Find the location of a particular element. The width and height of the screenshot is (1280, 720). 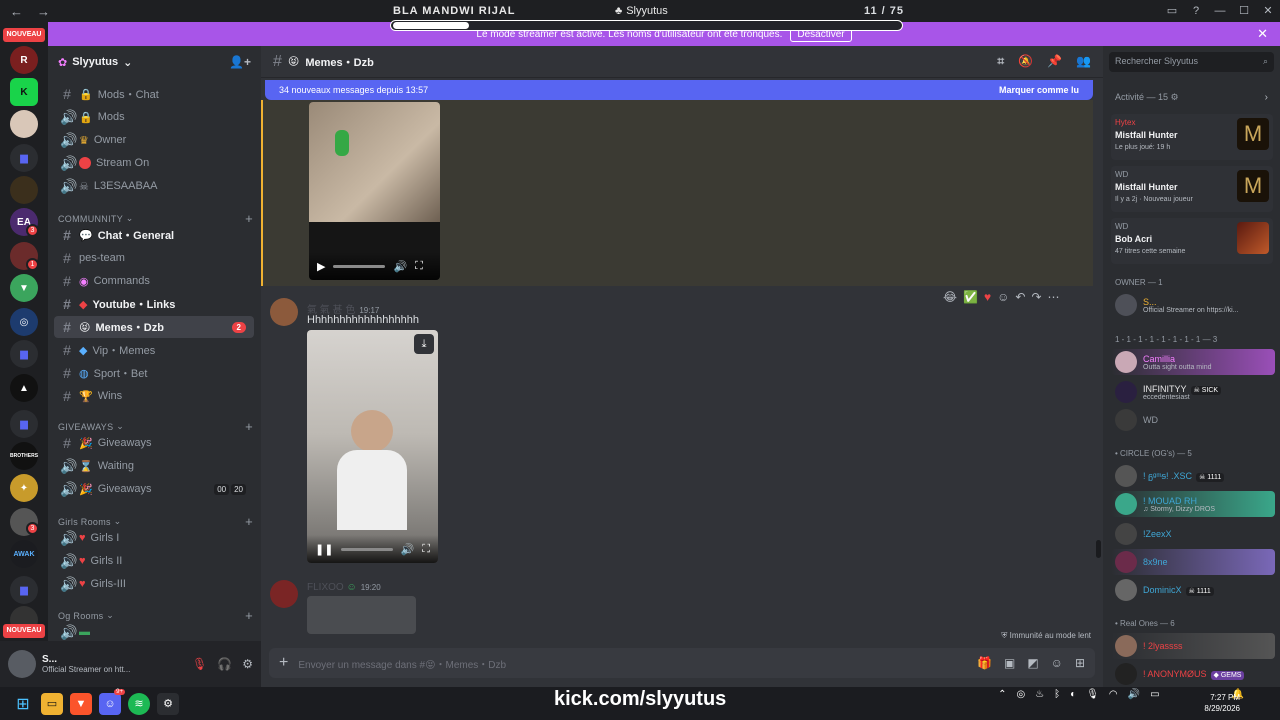

pause-icon: ❚❚ is located at coordinates (324, 549).